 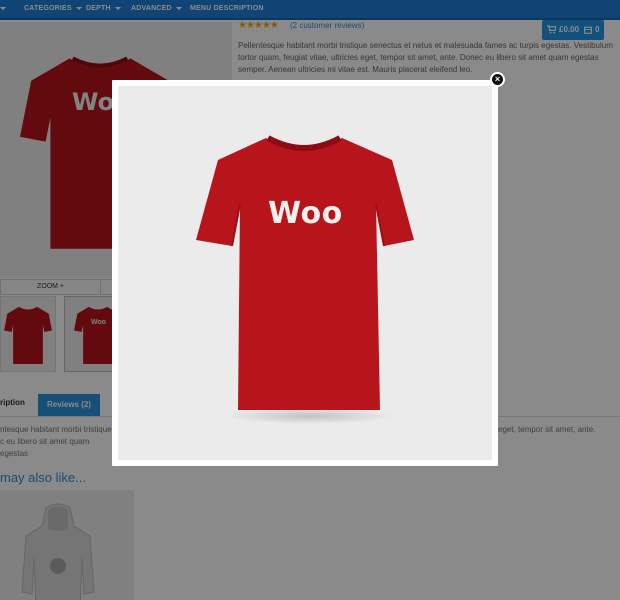 I want to click on lightbox-shirt-logo: Woo, so click(x=305, y=213).